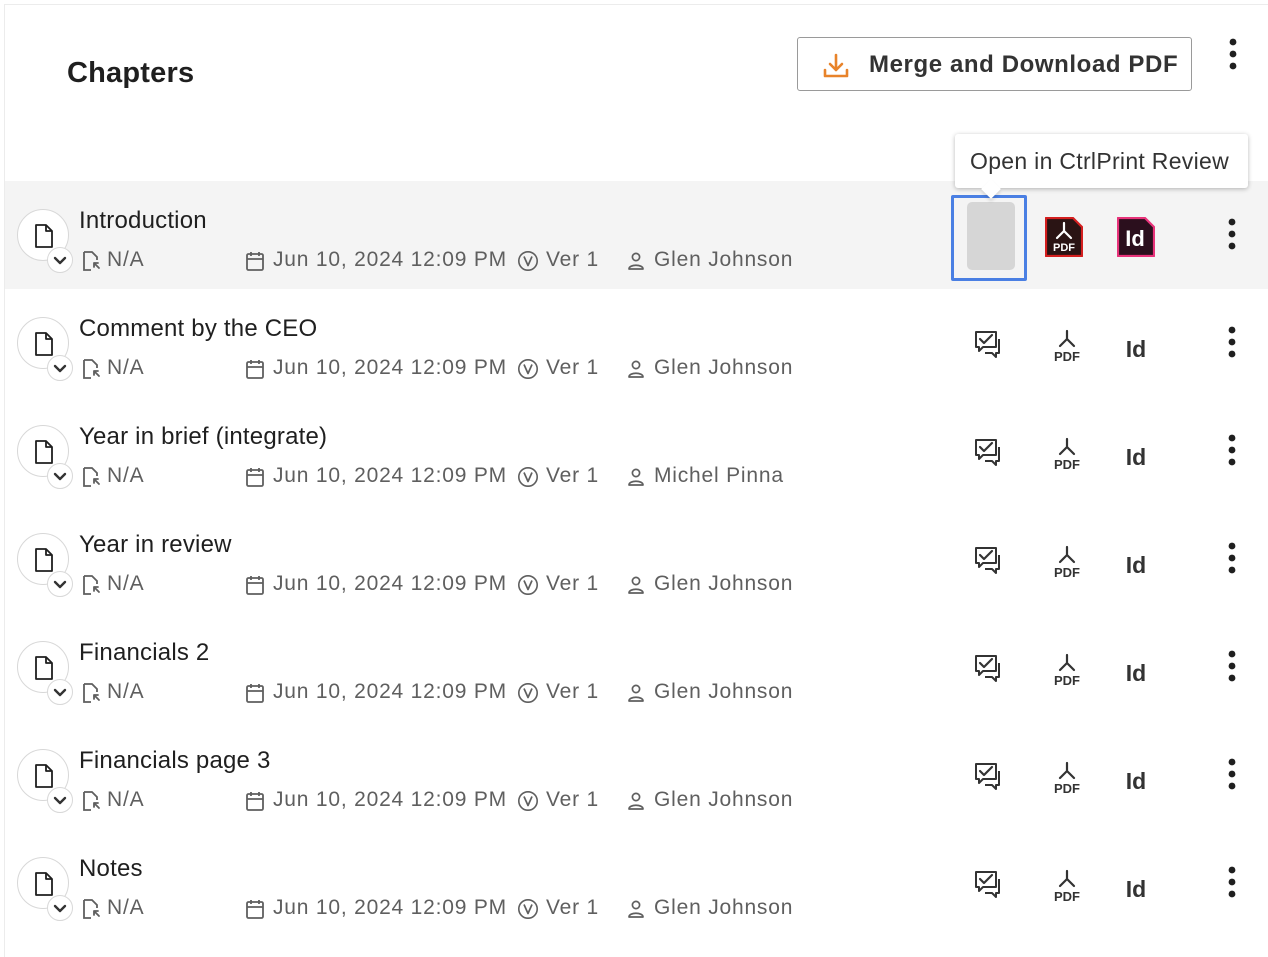 The height and width of the screenshot is (957, 1268). Describe the element at coordinates (111, 869) in the screenshot. I see `chapter-name: Notes` at that location.